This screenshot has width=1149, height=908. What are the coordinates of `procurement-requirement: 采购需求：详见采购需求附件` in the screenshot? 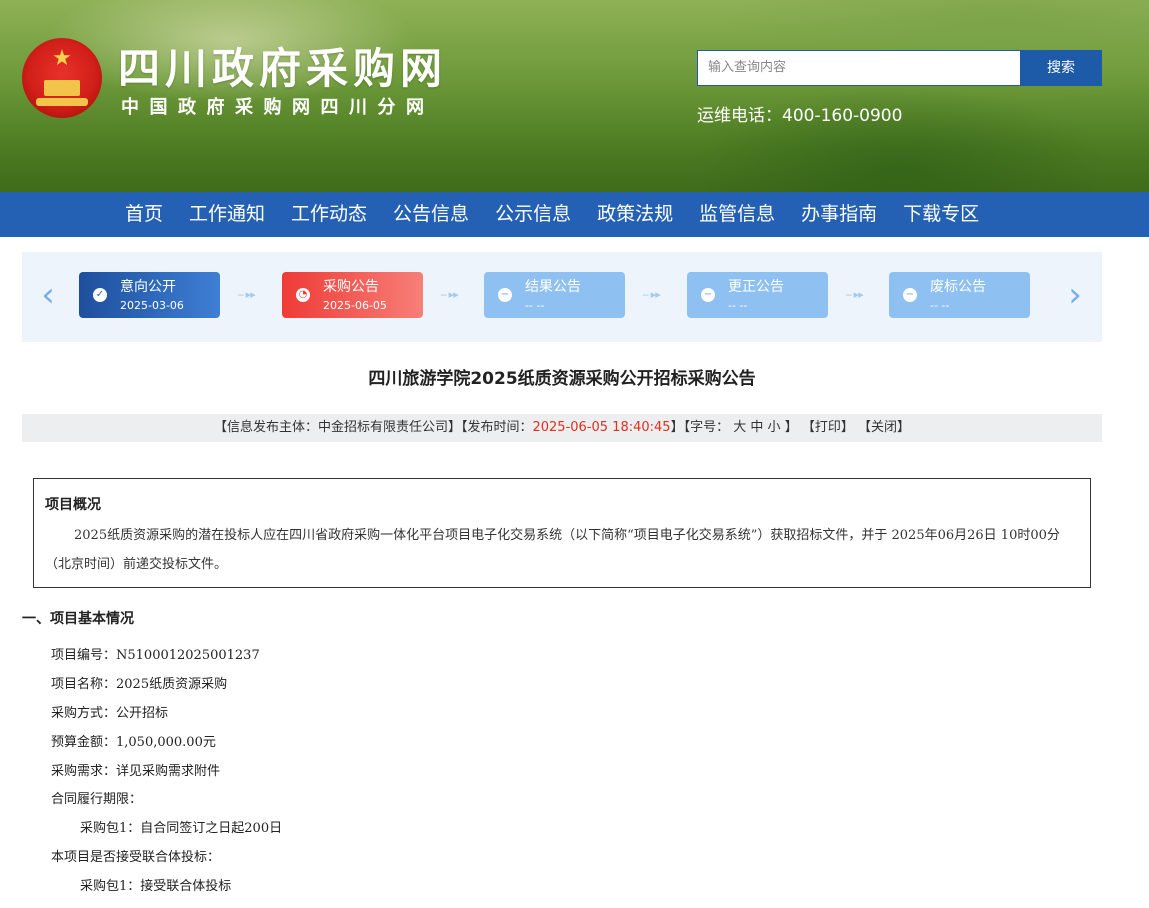 It's located at (136, 771).